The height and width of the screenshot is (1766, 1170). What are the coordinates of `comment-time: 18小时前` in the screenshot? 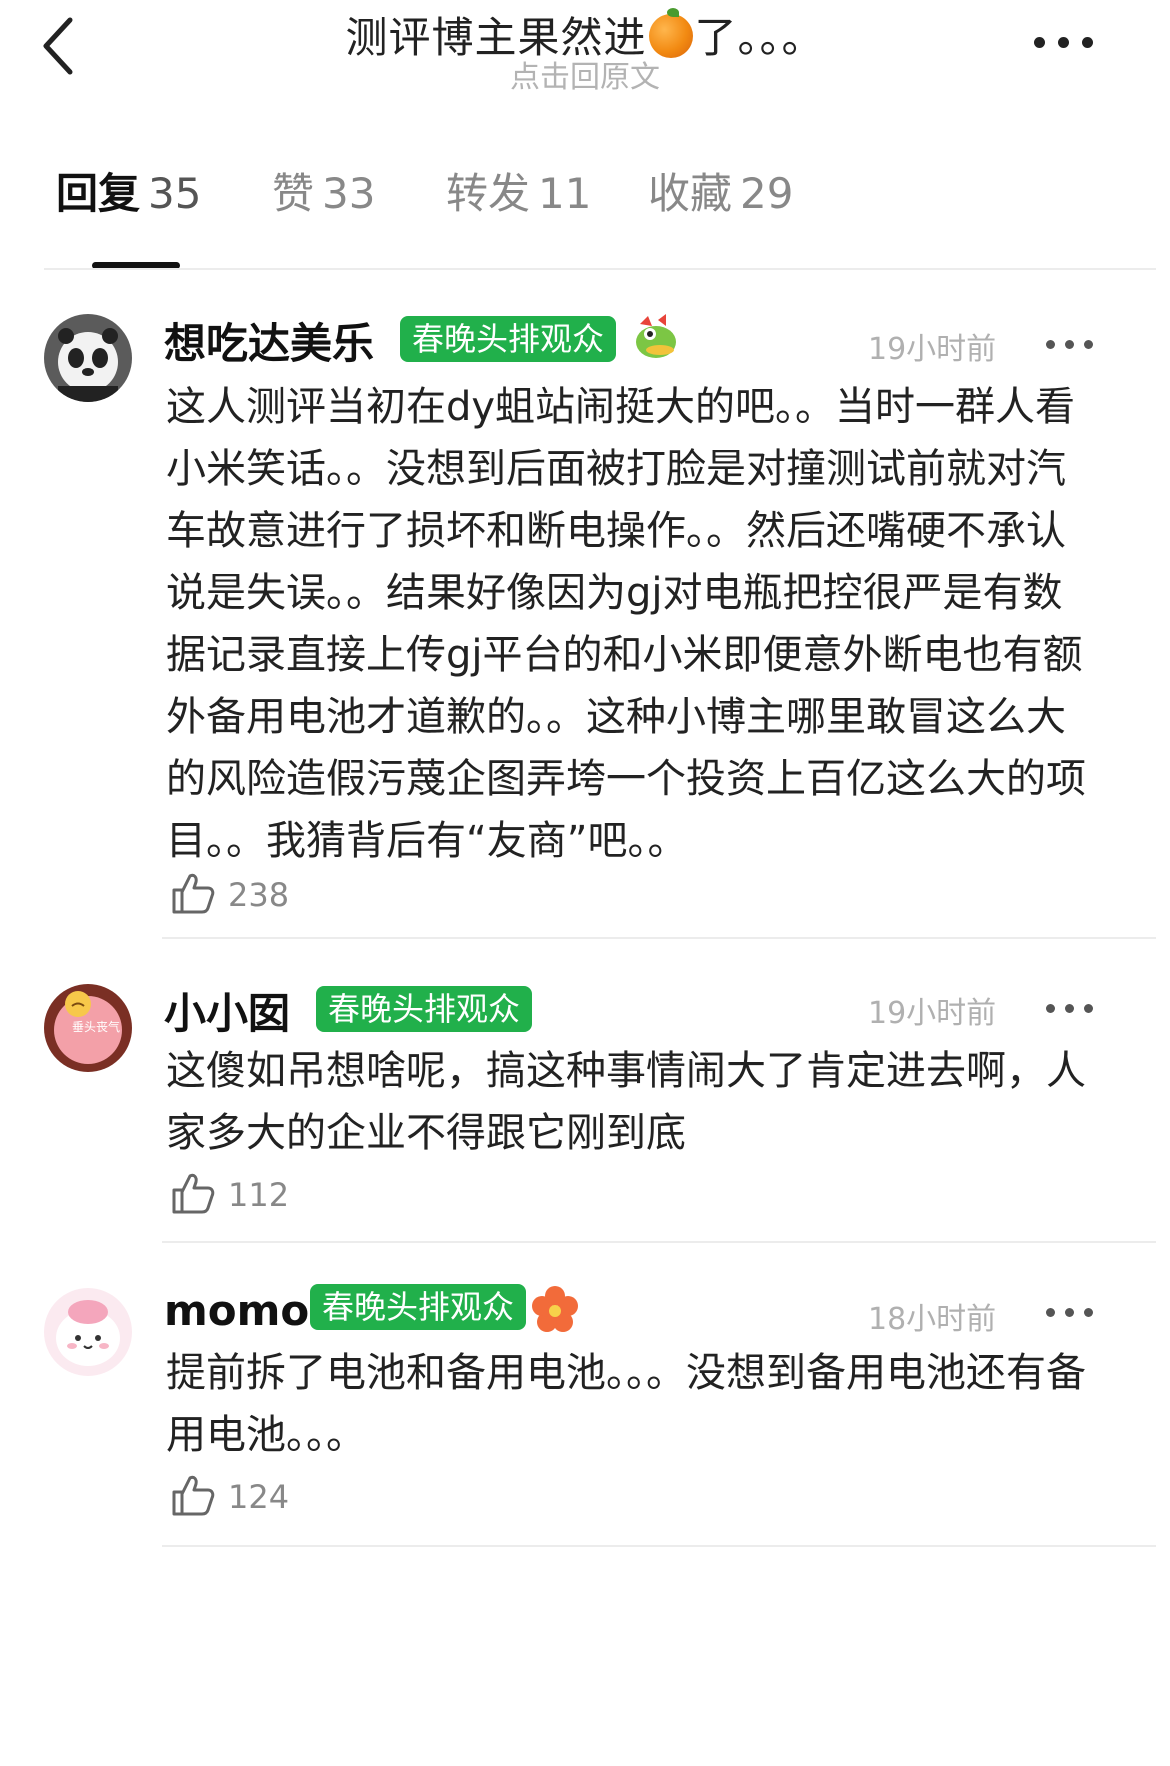 It's located at (932, 1319).